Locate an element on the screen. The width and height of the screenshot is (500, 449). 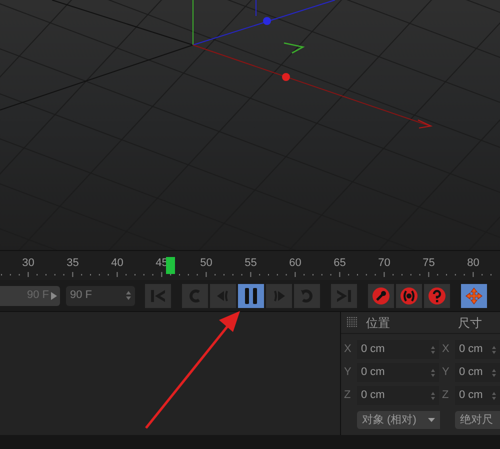
playhead-marker is located at coordinates (170, 265).